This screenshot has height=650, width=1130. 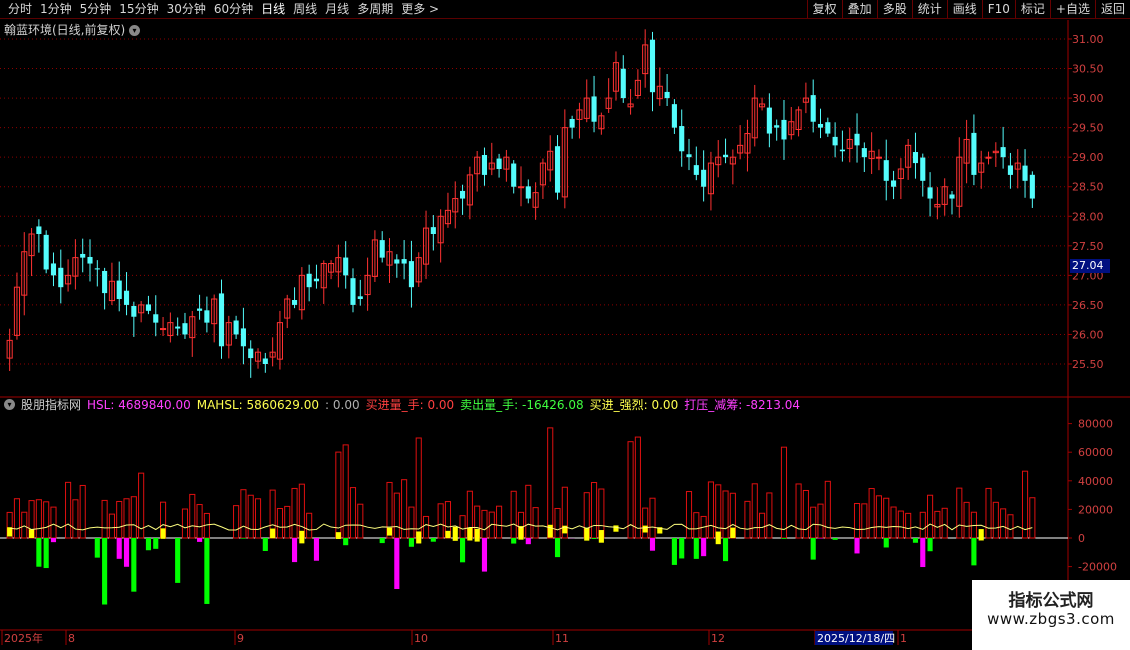 What do you see at coordinates (1095, 424) in the screenshot?
I see `volume-tick-label: 80000` at bounding box center [1095, 424].